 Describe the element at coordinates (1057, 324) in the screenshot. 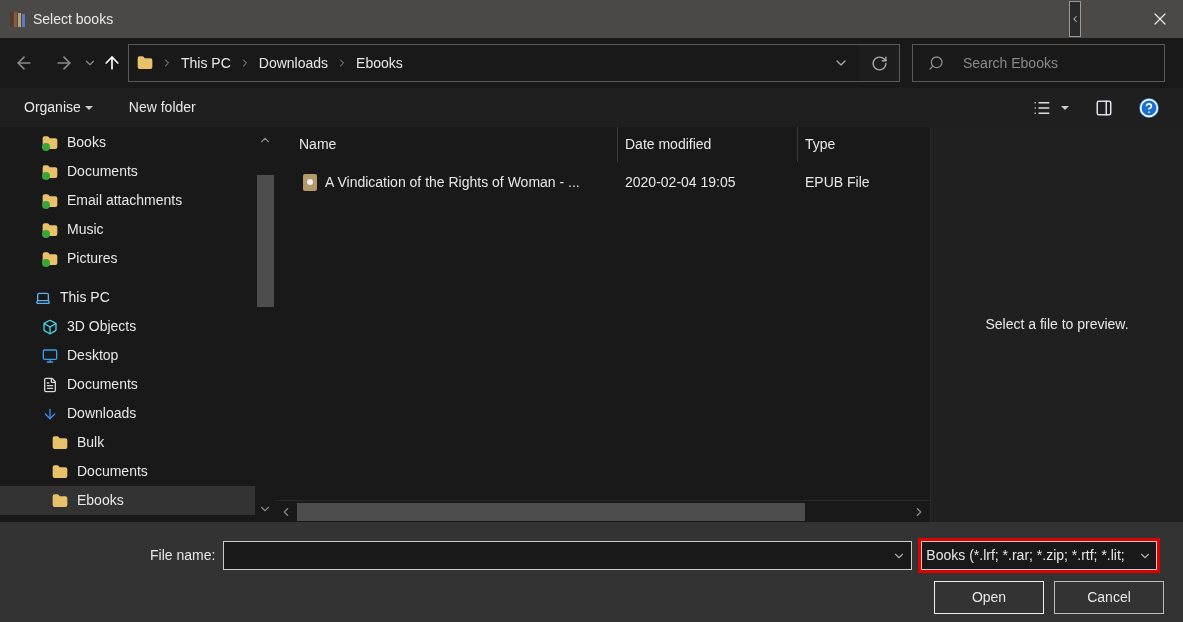

I see `preview-message: Select a file to preview.` at that location.